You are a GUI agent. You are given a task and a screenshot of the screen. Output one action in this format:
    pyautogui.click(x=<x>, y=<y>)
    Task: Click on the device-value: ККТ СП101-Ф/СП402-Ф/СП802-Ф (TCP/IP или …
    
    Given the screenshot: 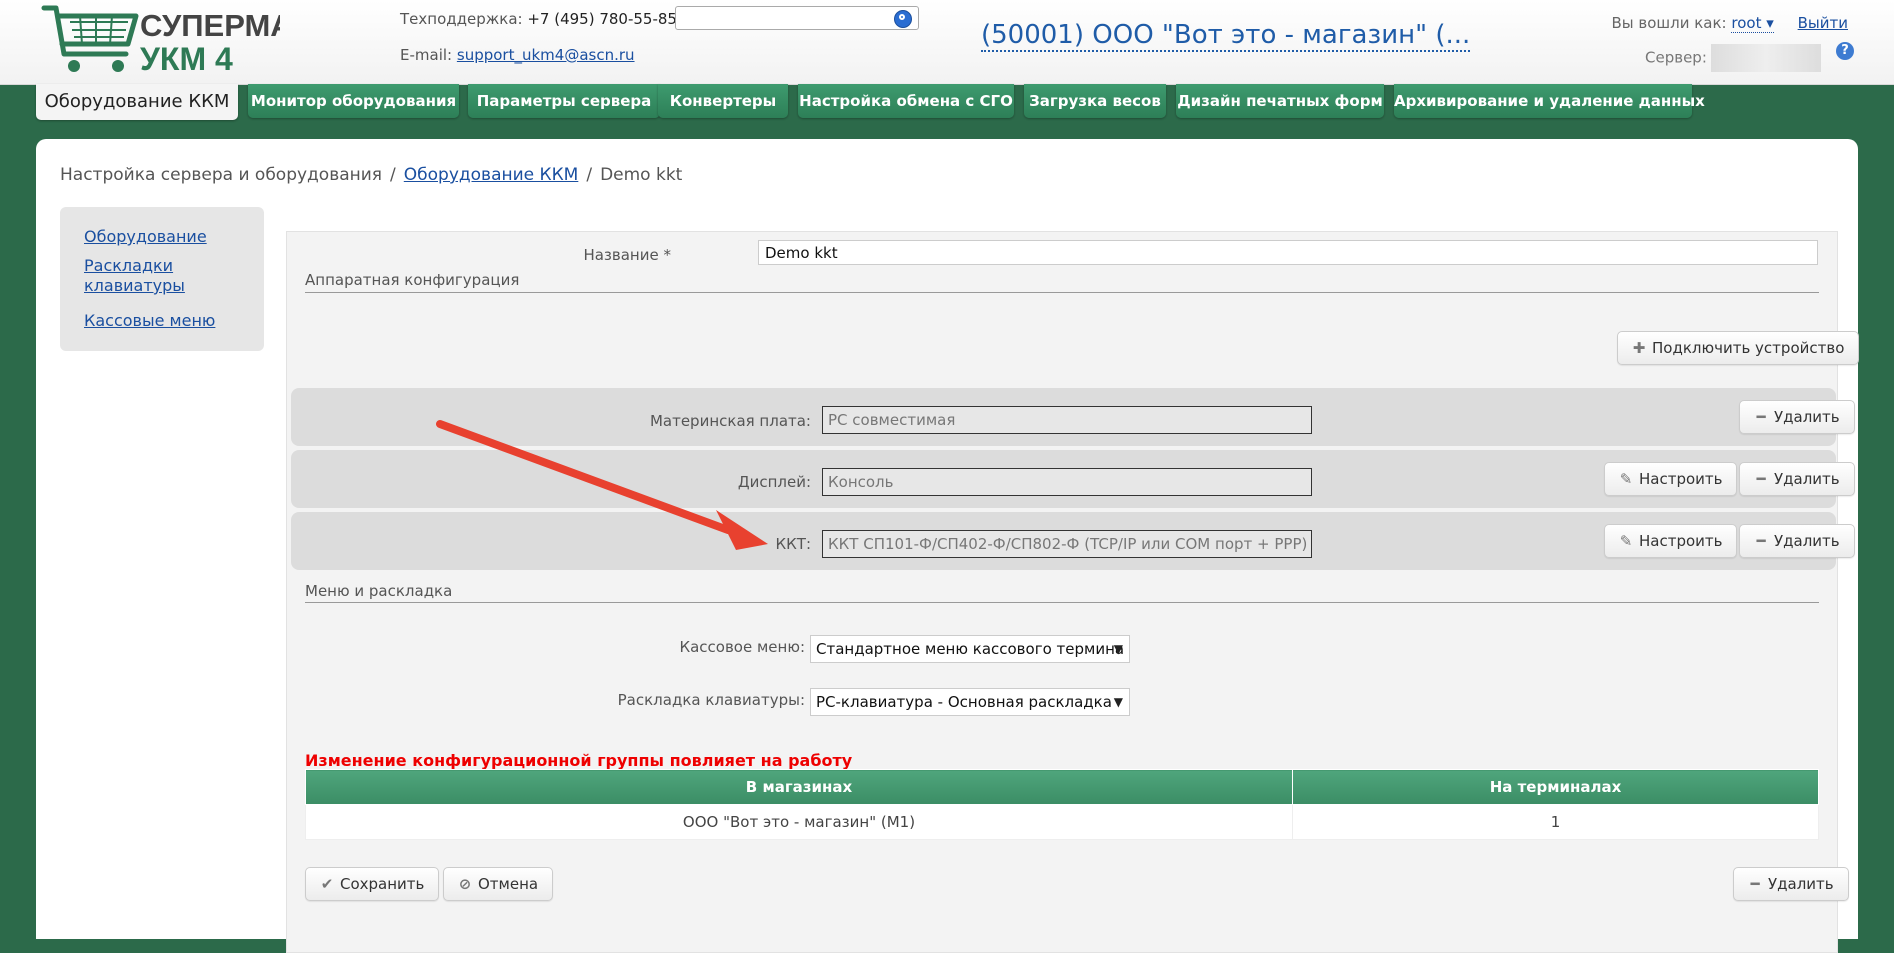 What is the action you would take?
    pyautogui.click(x=1067, y=544)
    